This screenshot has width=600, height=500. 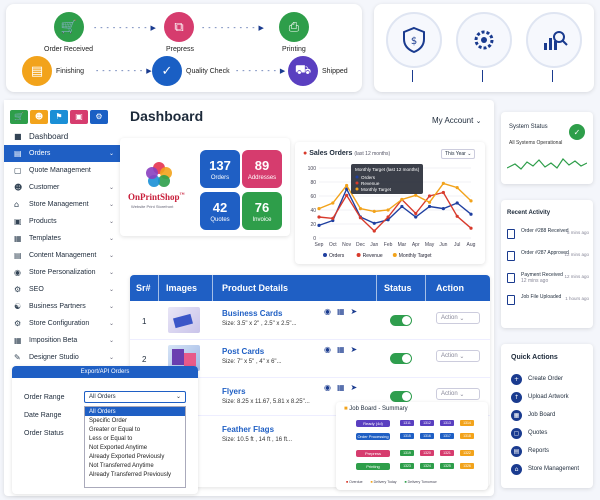 What do you see at coordinates (57, 306) in the screenshot?
I see `sidebar-item-label: Business Partners` at bounding box center [57, 306].